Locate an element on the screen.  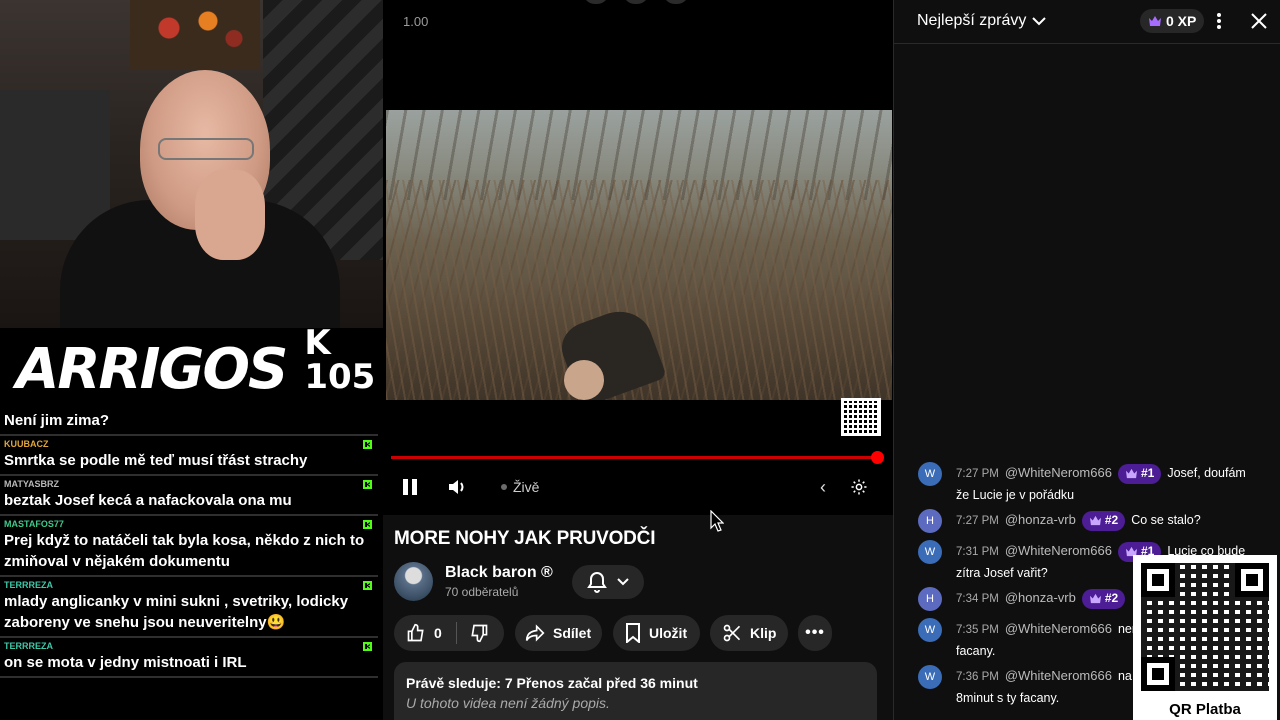
webcam-feed is located at coordinates (191, 164).